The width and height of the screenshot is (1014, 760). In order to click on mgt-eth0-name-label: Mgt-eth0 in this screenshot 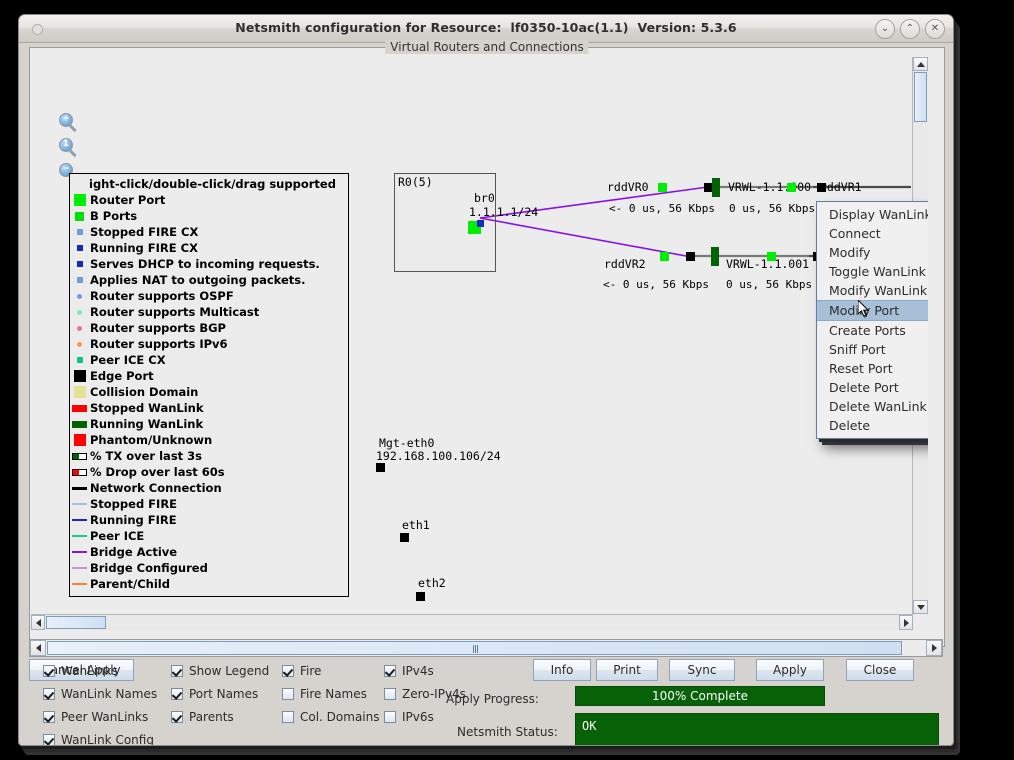, I will do `click(407, 443)`.